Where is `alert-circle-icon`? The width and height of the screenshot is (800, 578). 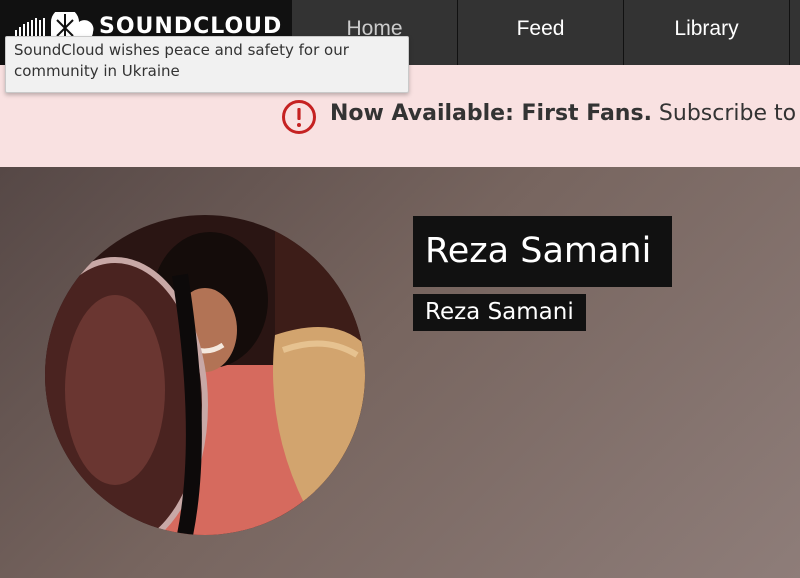 alert-circle-icon is located at coordinates (299, 117).